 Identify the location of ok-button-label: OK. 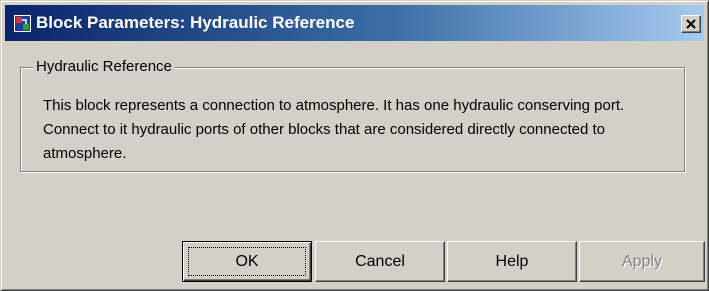
(247, 261).